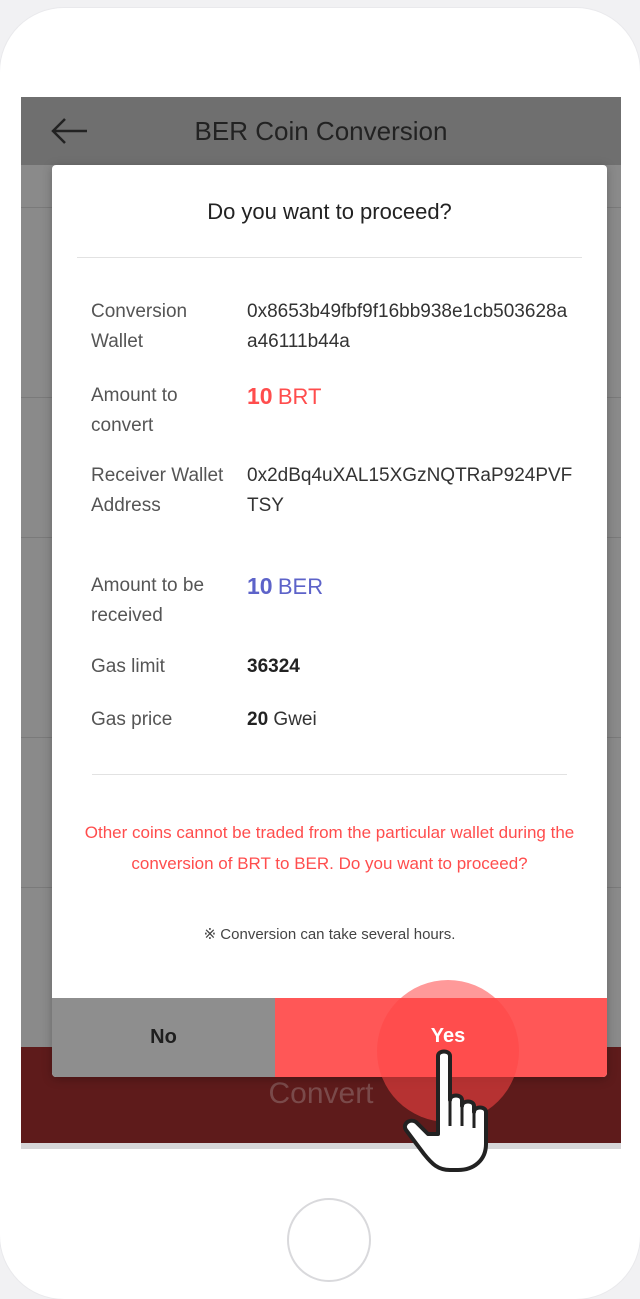  What do you see at coordinates (412, 720) in the screenshot?
I see `gas-price-value: 20 Gwei` at bounding box center [412, 720].